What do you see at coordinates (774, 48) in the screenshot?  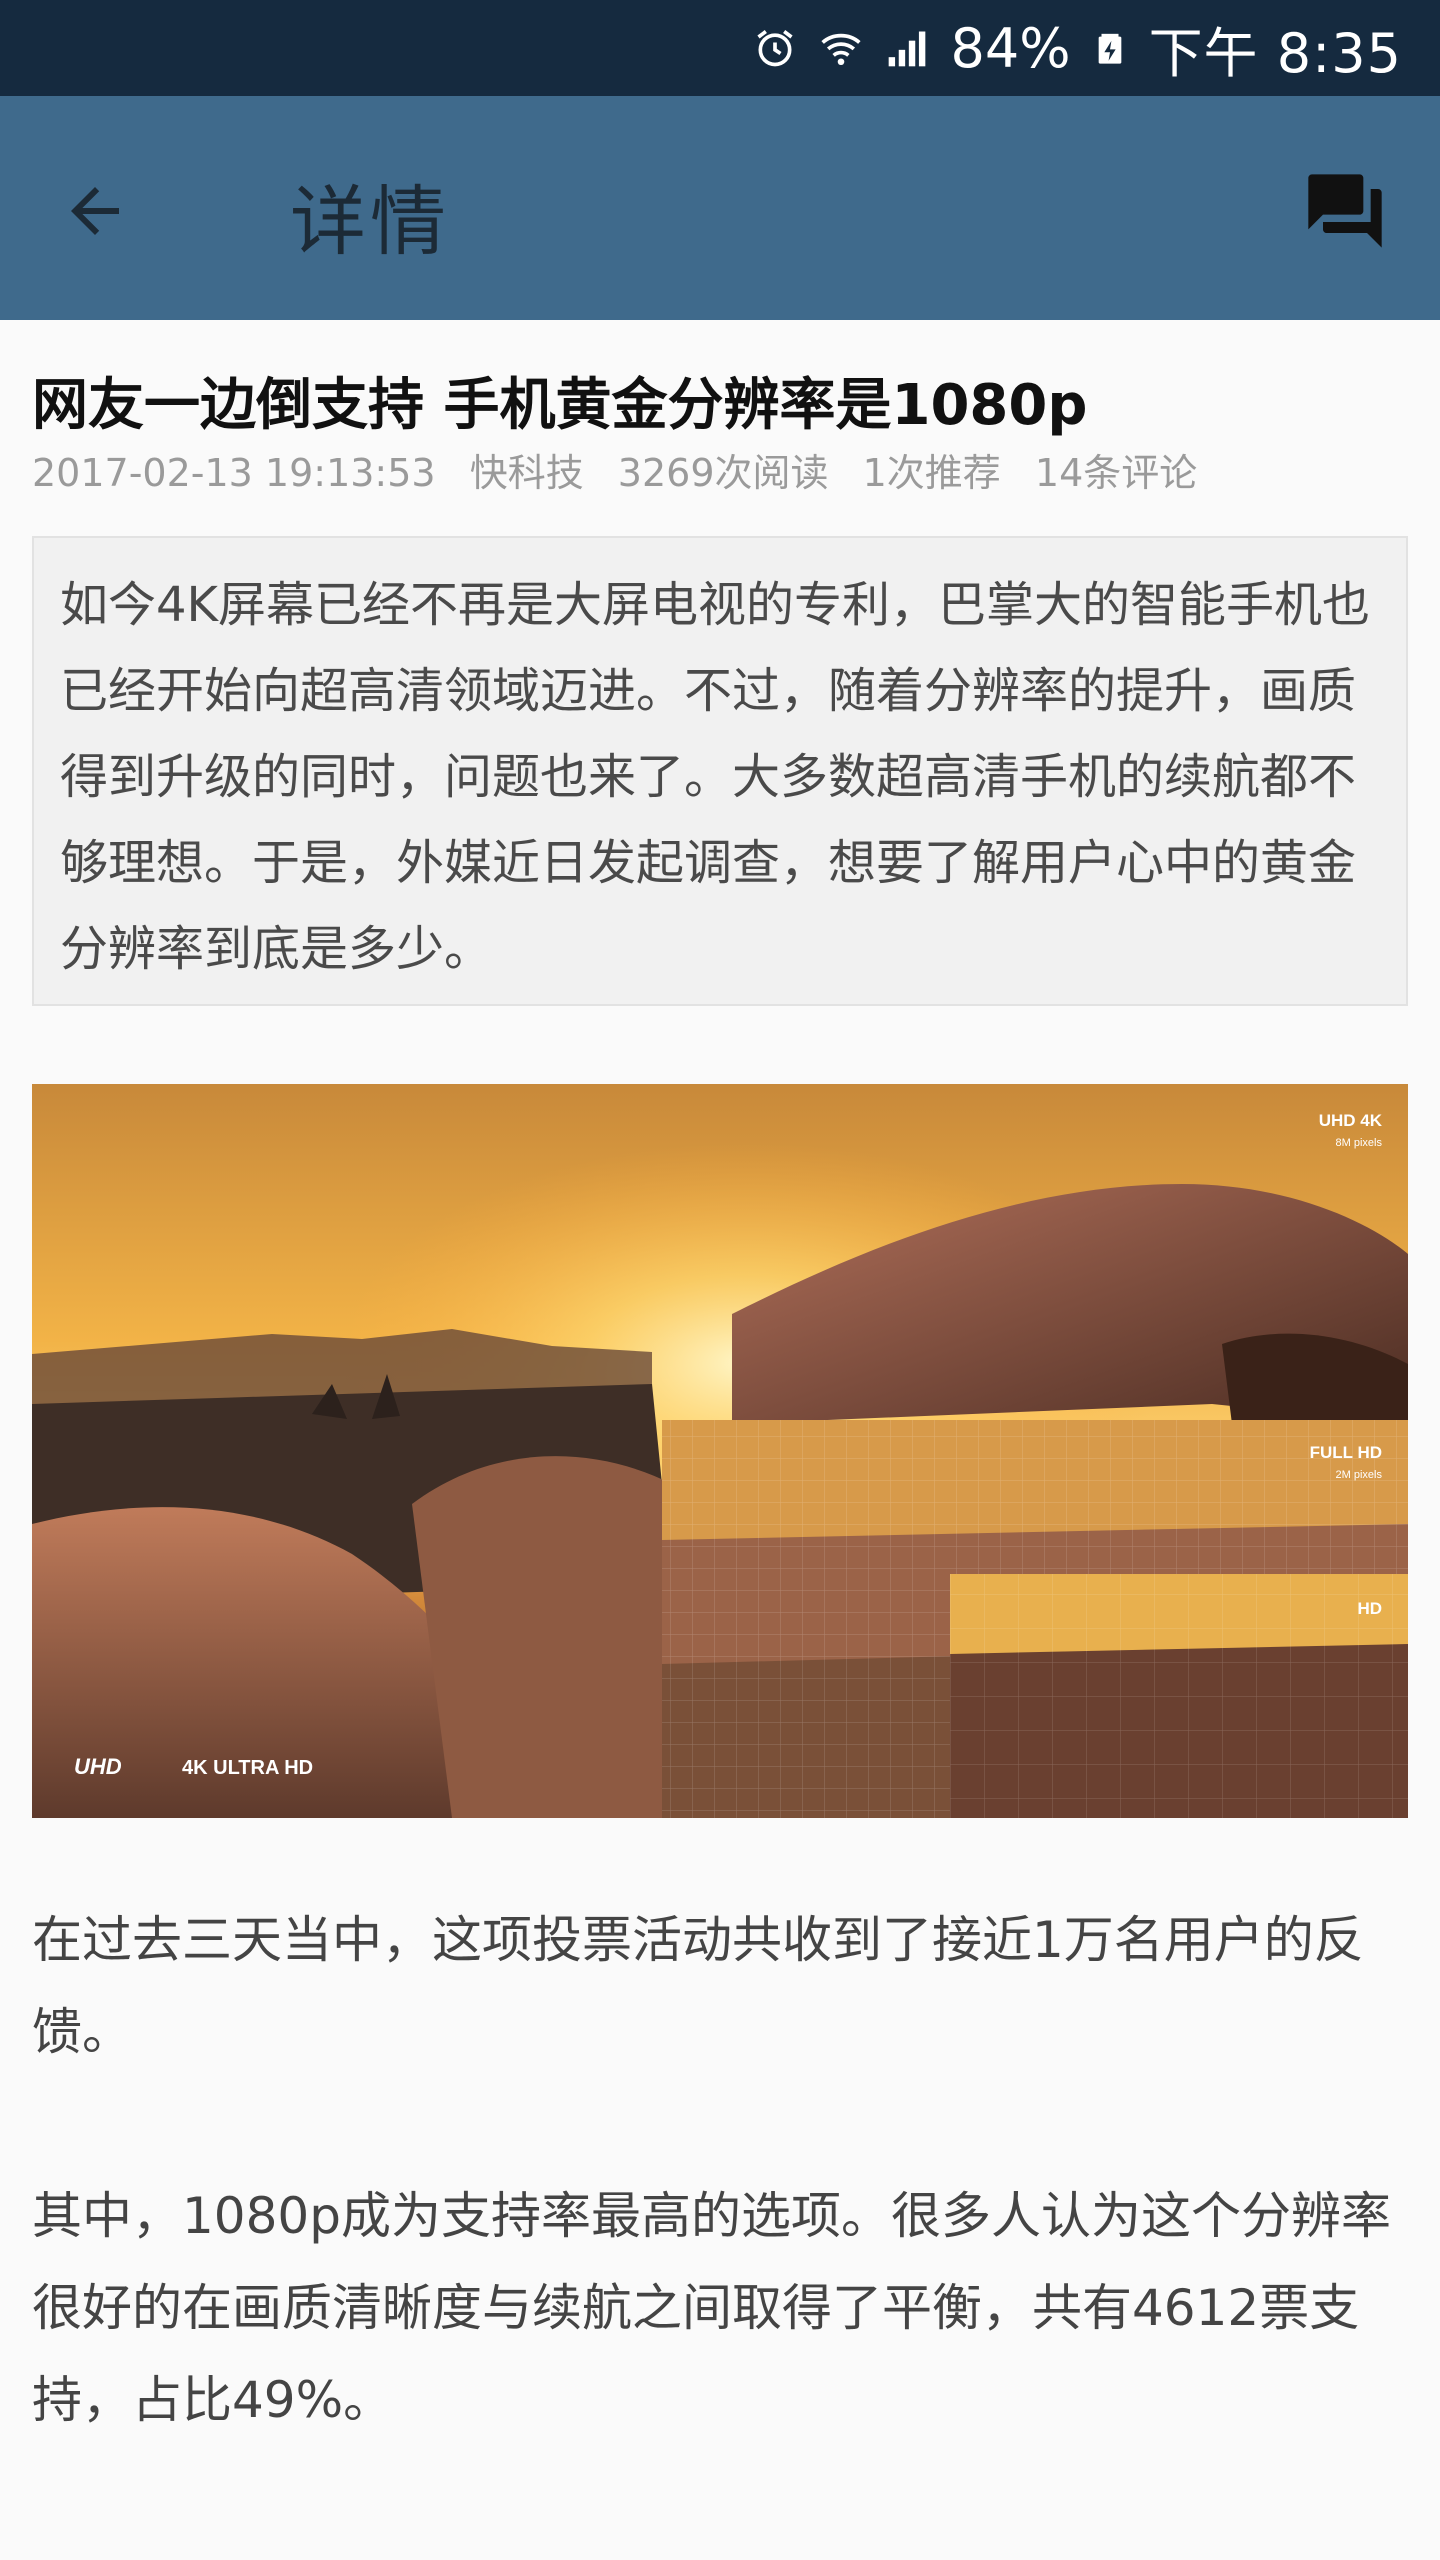 I see `alarm-icon` at bounding box center [774, 48].